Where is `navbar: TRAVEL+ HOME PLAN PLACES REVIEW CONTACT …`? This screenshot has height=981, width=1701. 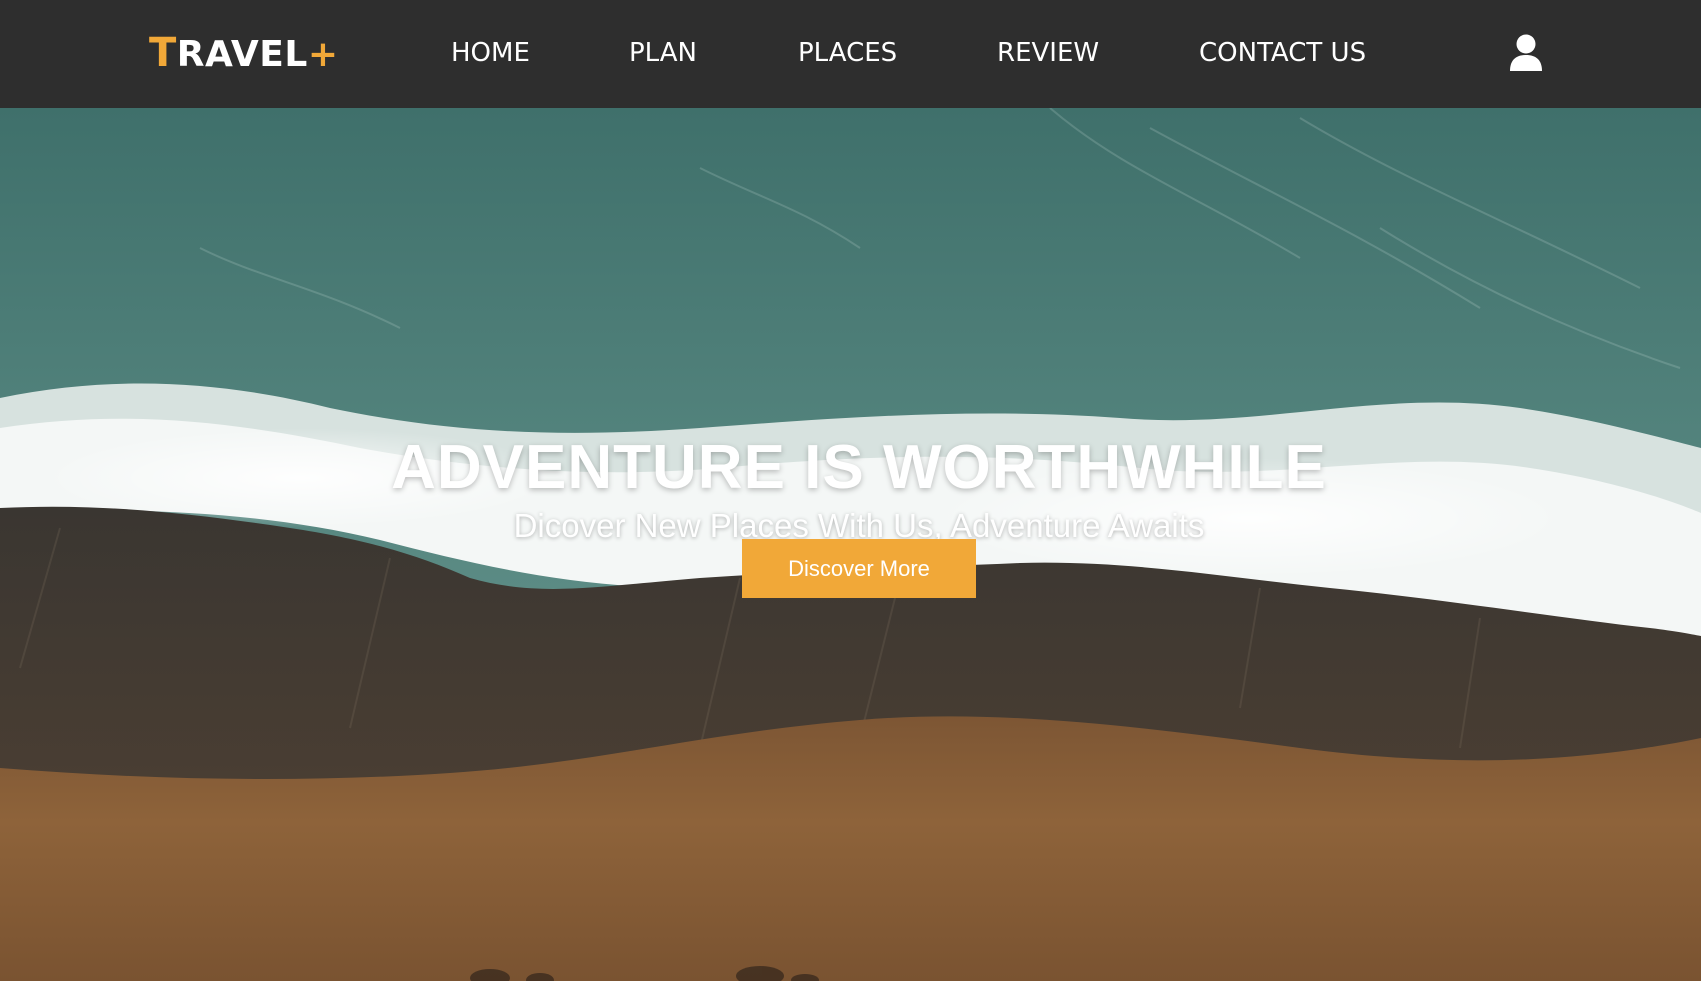 navbar: TRAVEL+ HOME PLAN PLACES REVIEW CONTACT … is located at coordinates (850, 54).